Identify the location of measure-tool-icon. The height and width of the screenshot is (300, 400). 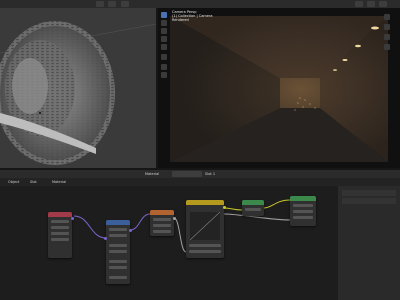
(164, 75).